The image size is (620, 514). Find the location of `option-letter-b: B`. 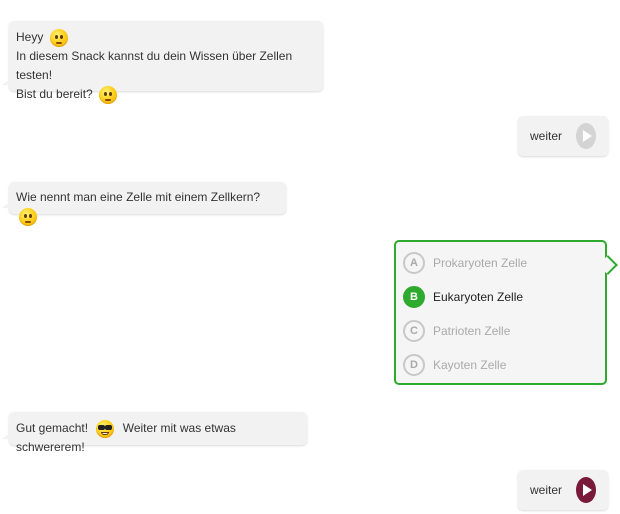

option-letter-b: B is located at coordinates (414, 297).